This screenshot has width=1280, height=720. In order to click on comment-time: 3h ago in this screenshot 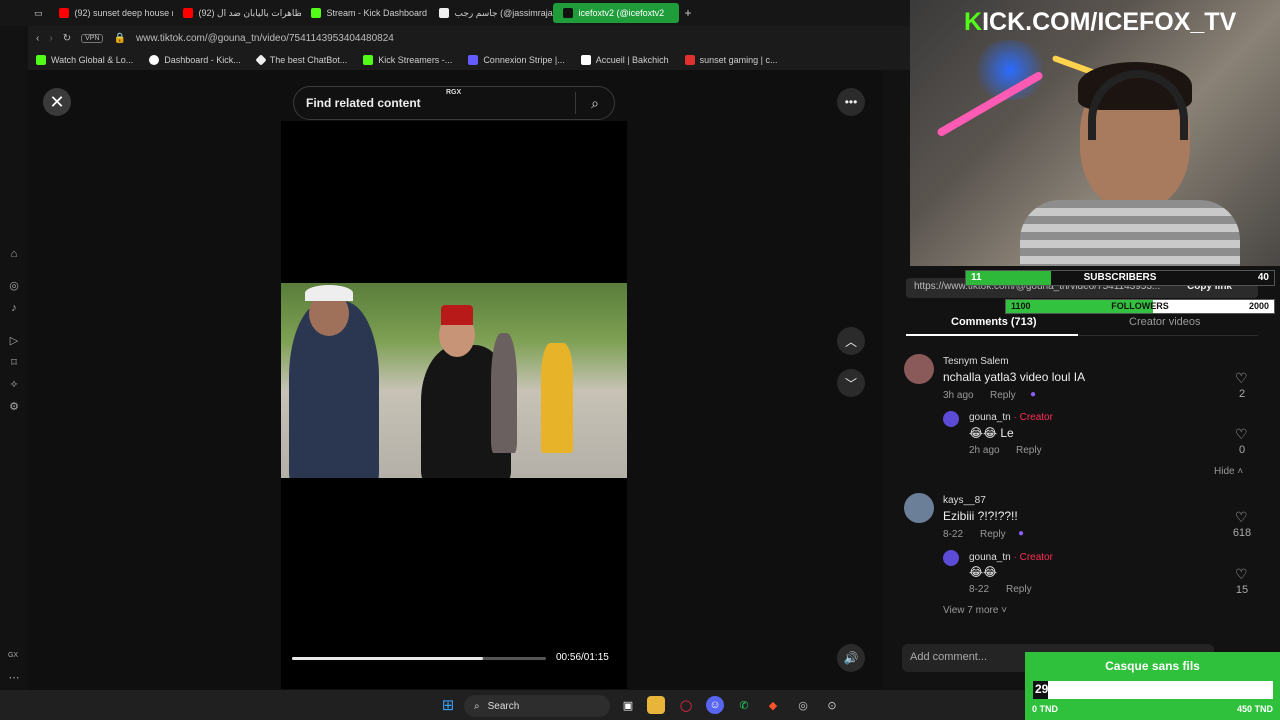, I will do `click(958, 395)`.